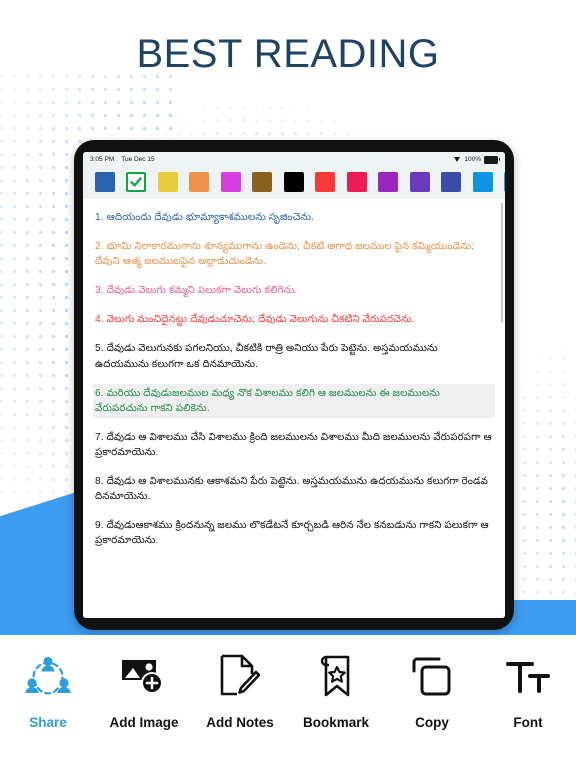 The width and height of the screenshot is (576, 768). What do you see at coordinates (492, 159) in the screenshot?
I see `battery-icon` at bounding box center [492, 159].